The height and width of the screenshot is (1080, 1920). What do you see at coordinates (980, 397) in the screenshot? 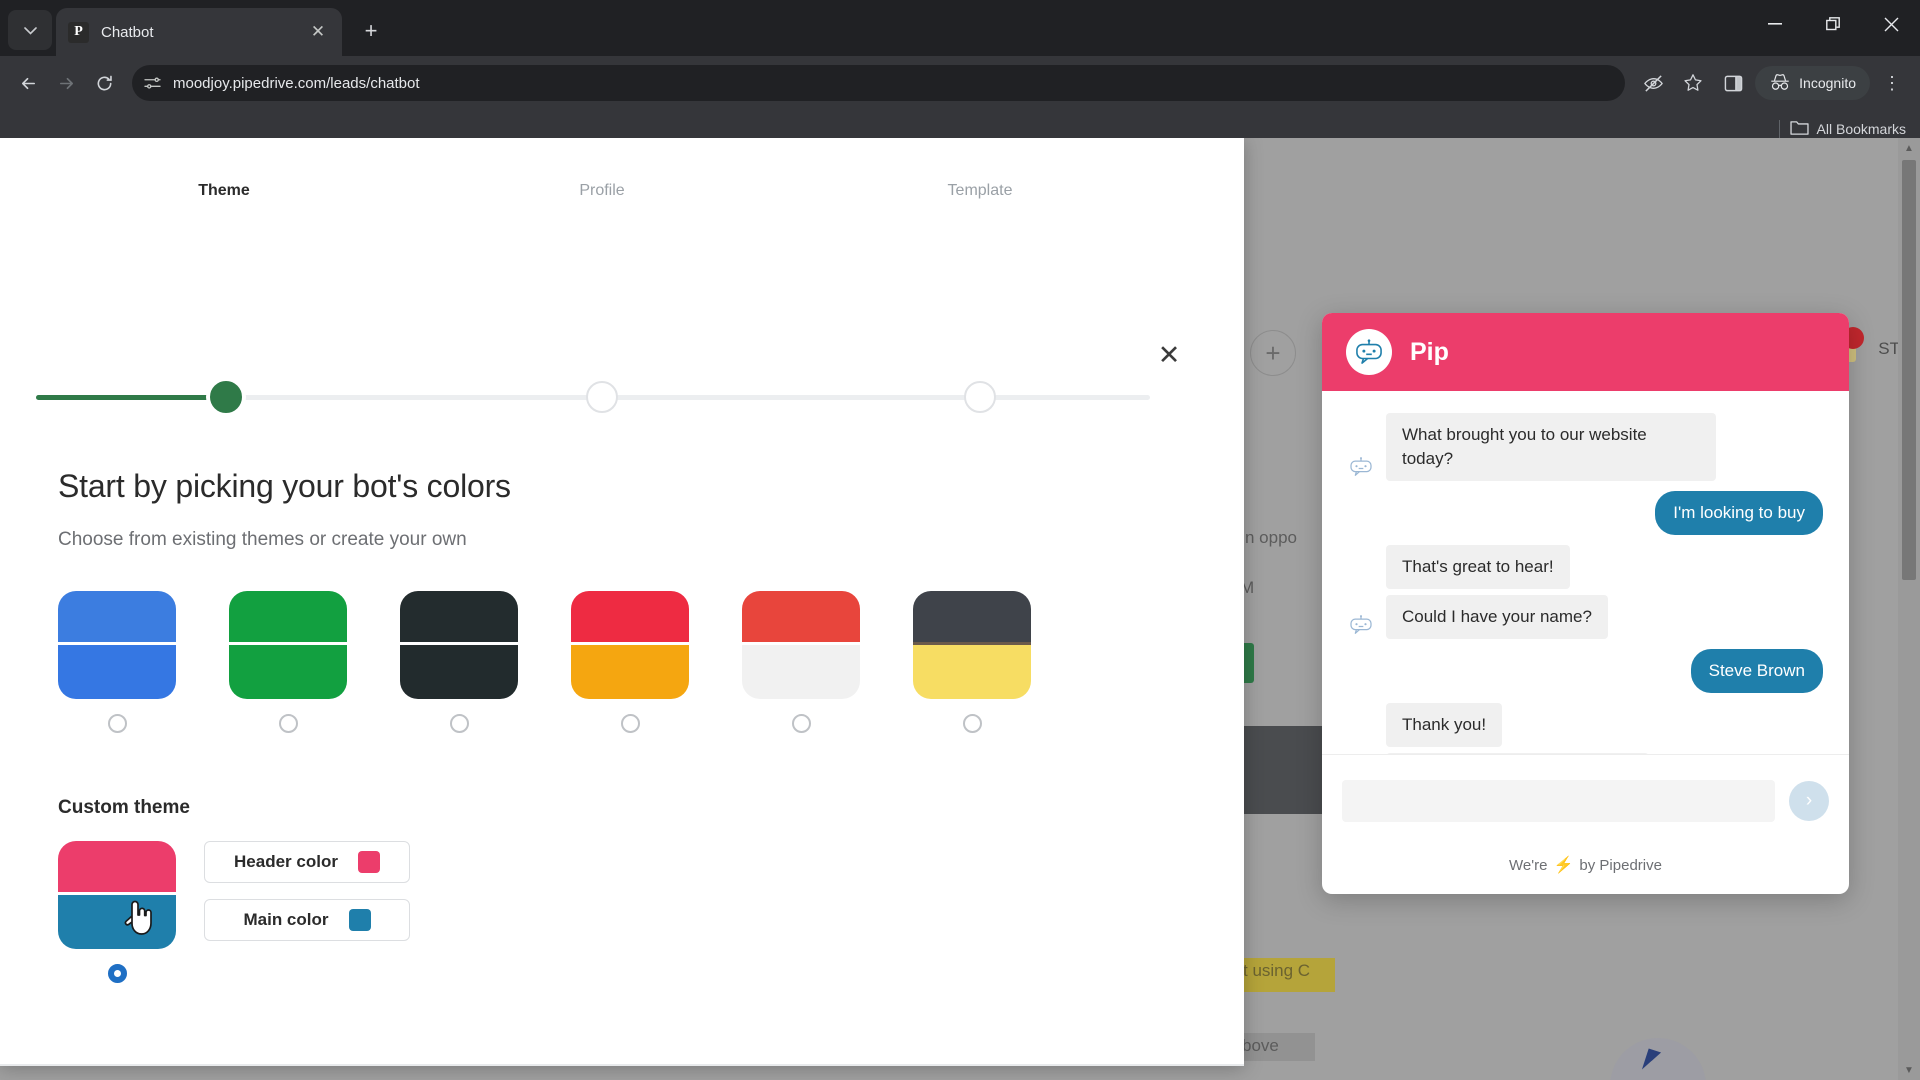
I see `step-node-template` at bounding box center [980, 397].